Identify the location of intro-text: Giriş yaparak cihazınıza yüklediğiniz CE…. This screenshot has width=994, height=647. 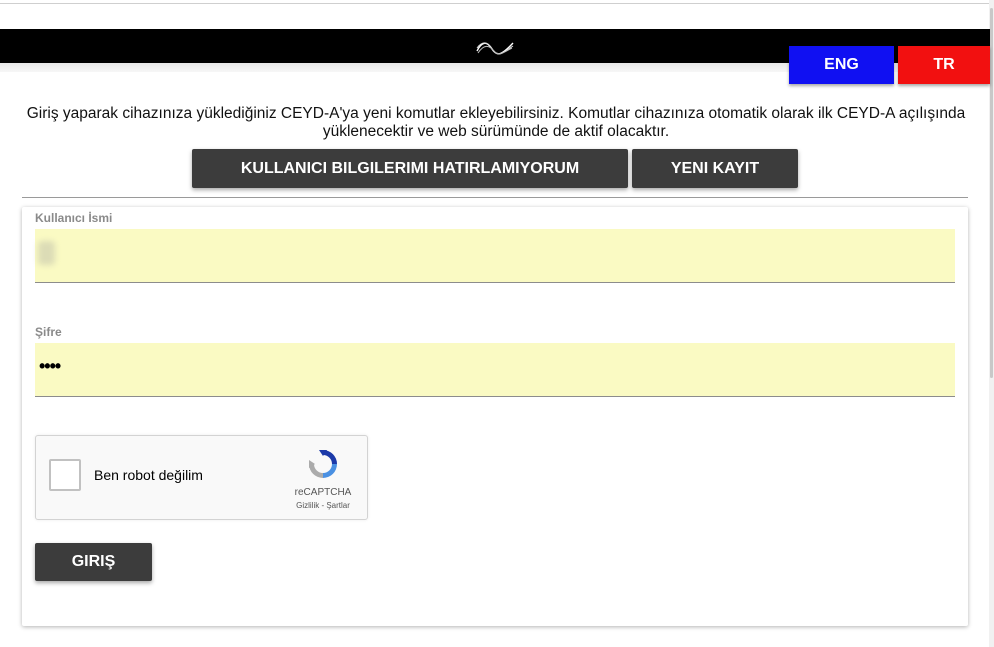
(496, 122).